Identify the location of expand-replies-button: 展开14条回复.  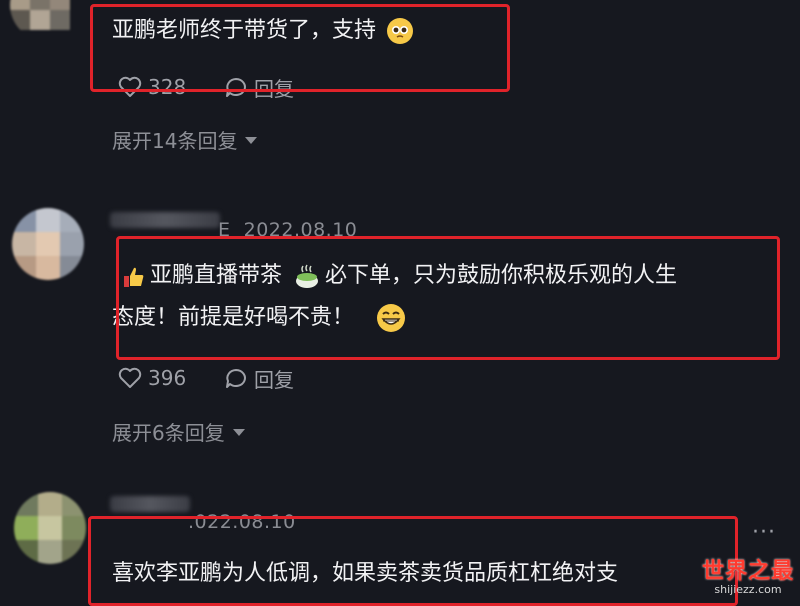
(185, 139).